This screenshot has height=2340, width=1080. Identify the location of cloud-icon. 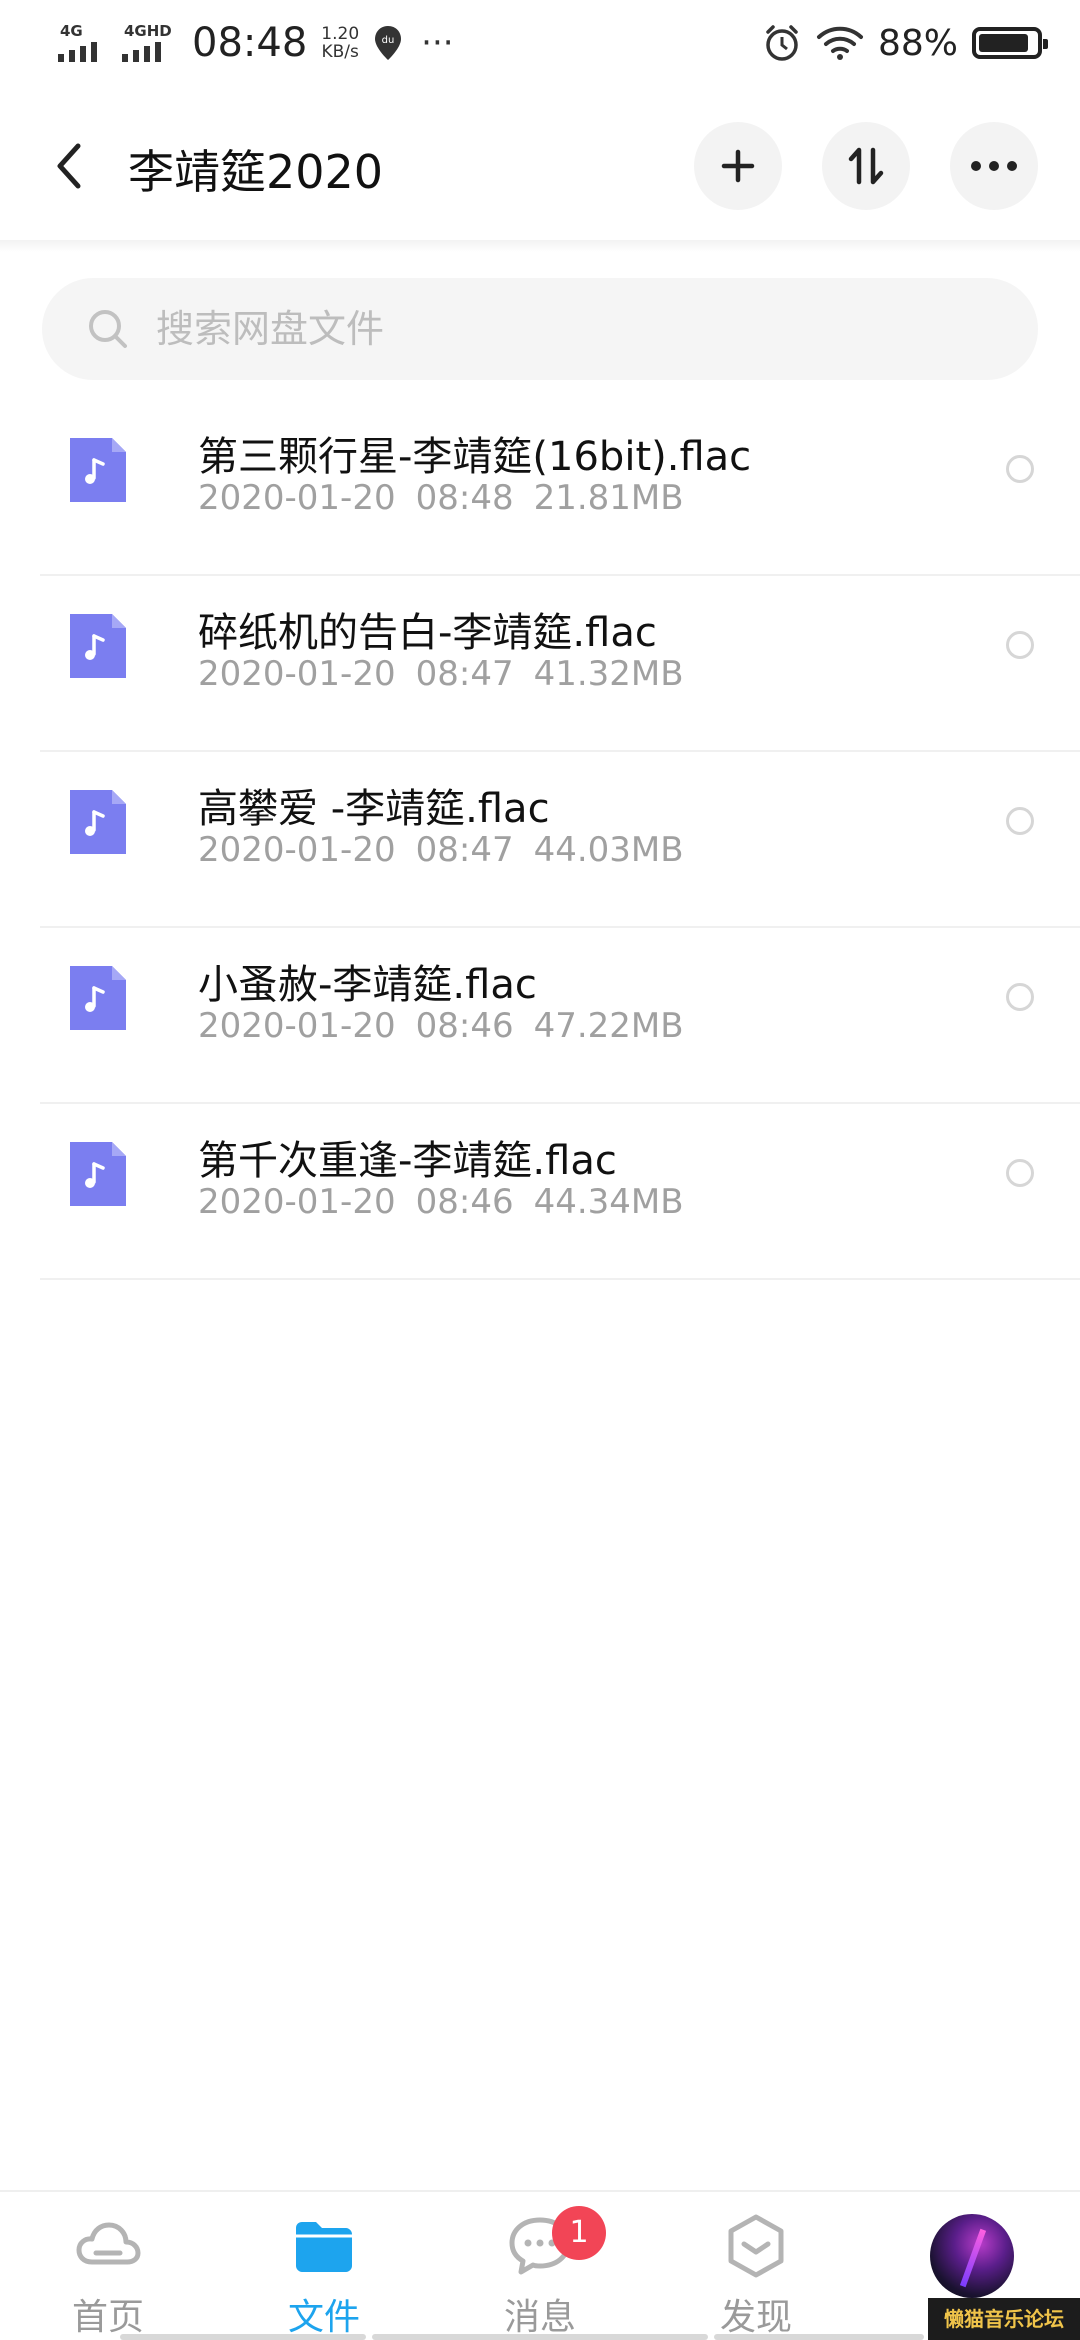
(108, 2243).